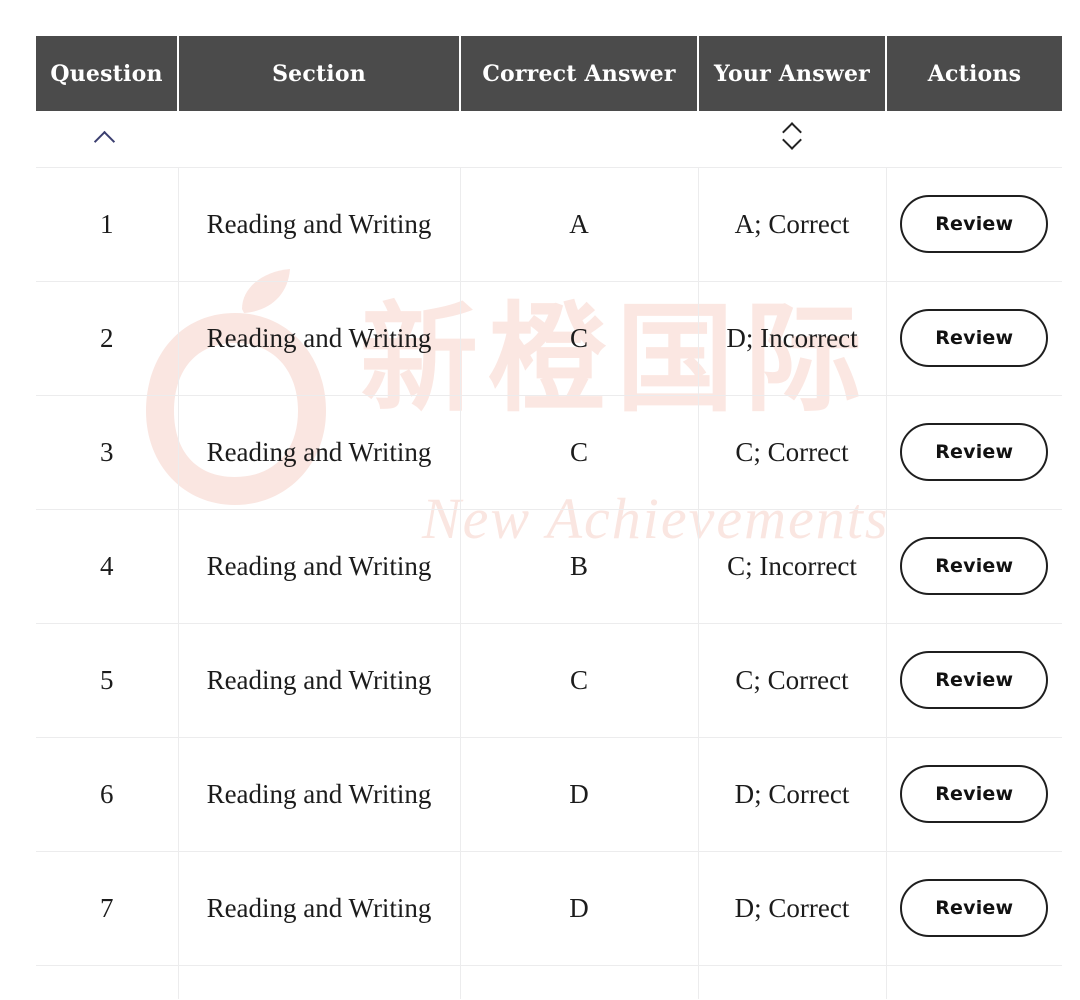  I want to click on cell-your-answer: A; Correct, so click(792, 224).